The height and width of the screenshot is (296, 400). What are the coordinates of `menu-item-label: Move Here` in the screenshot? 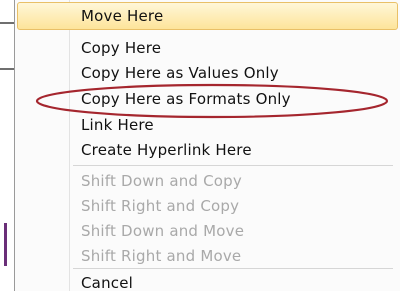 It's located at (122, 16).